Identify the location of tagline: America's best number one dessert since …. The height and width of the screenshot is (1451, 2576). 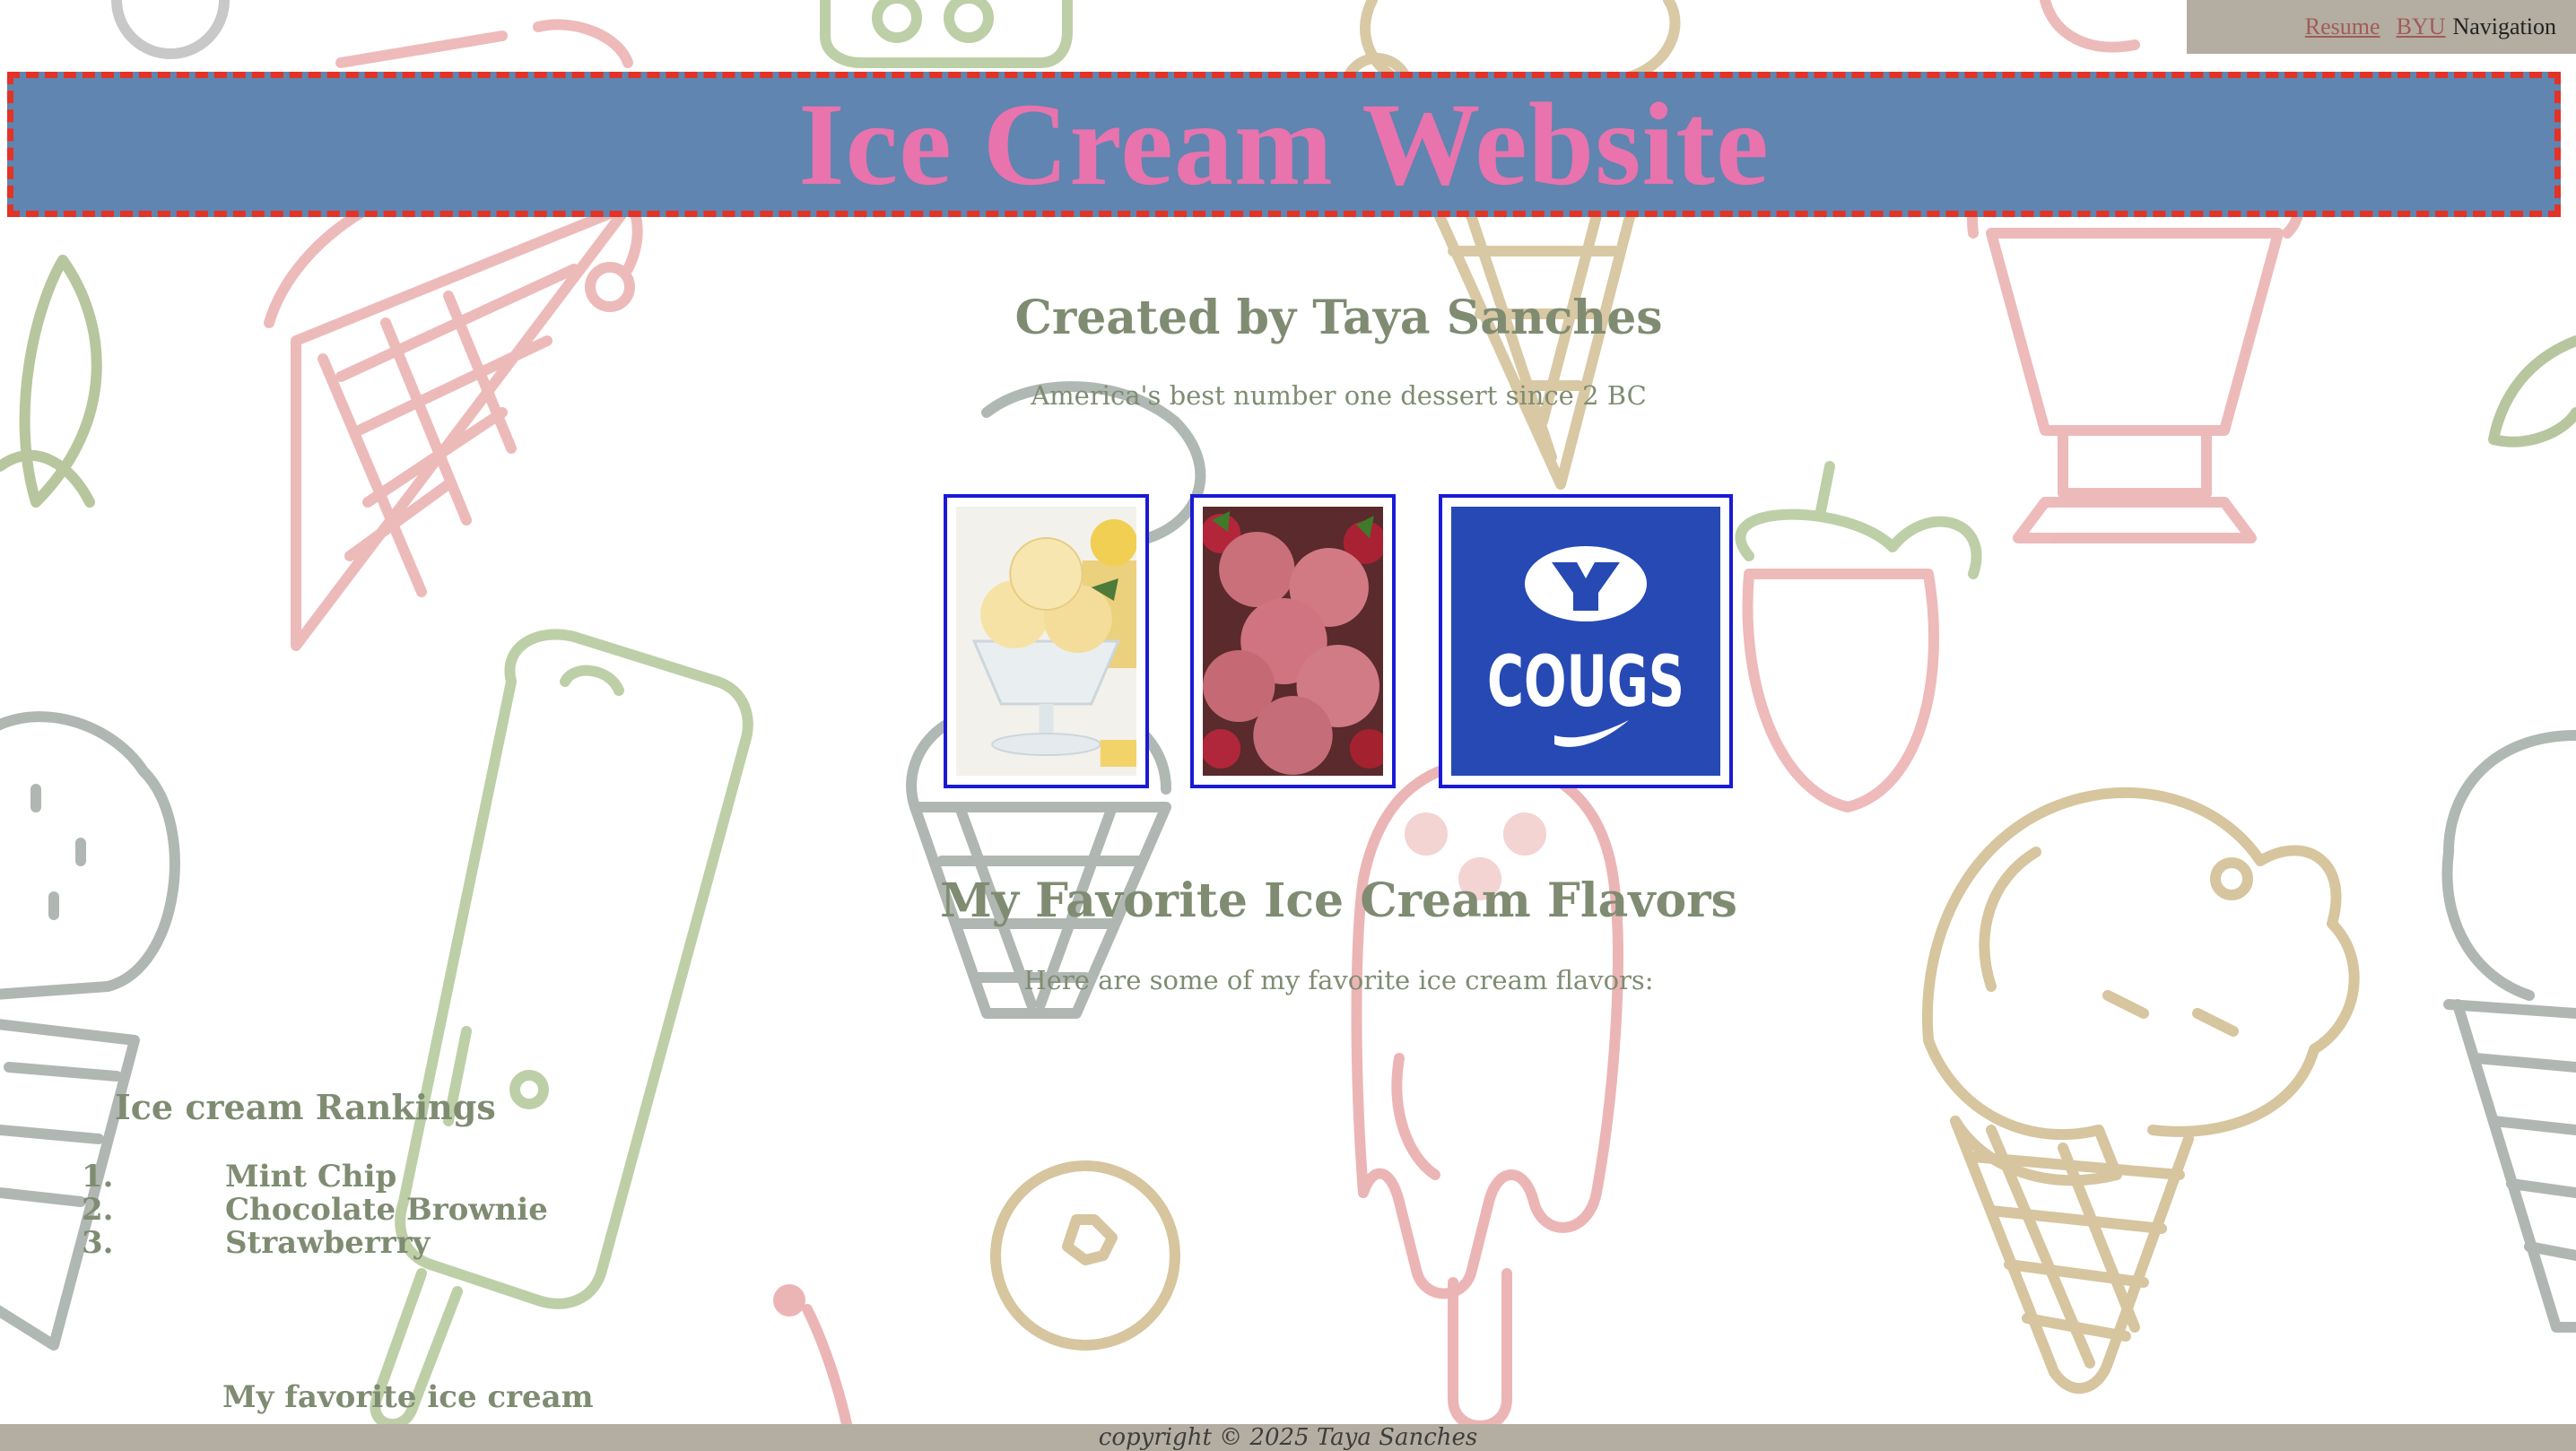
(1339, 395).